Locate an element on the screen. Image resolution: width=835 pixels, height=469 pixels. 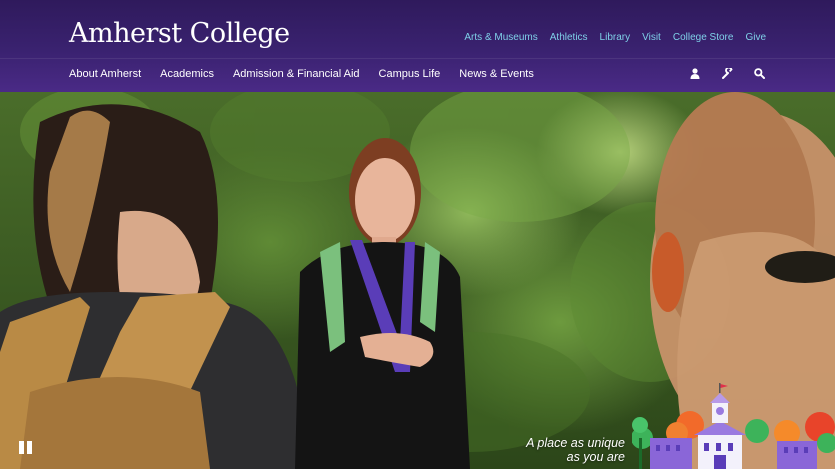
nav-academics: Academics is located at coordinates (187, 74).